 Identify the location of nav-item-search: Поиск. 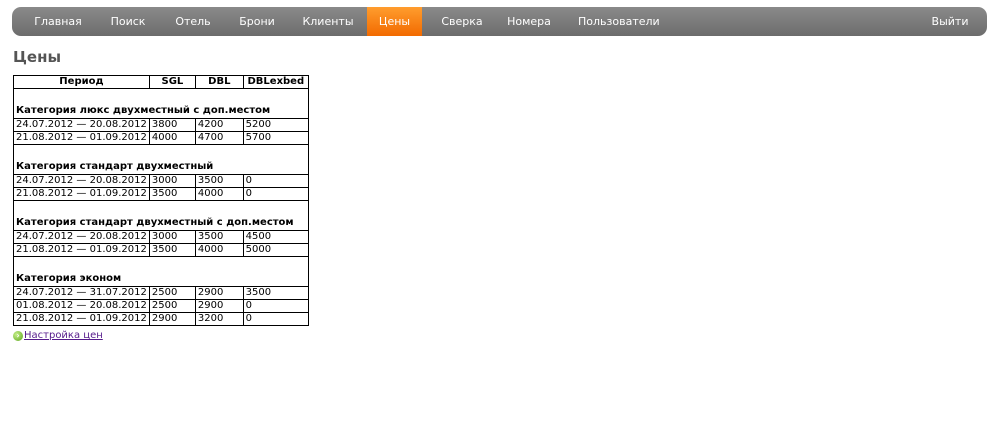
(128, 21).